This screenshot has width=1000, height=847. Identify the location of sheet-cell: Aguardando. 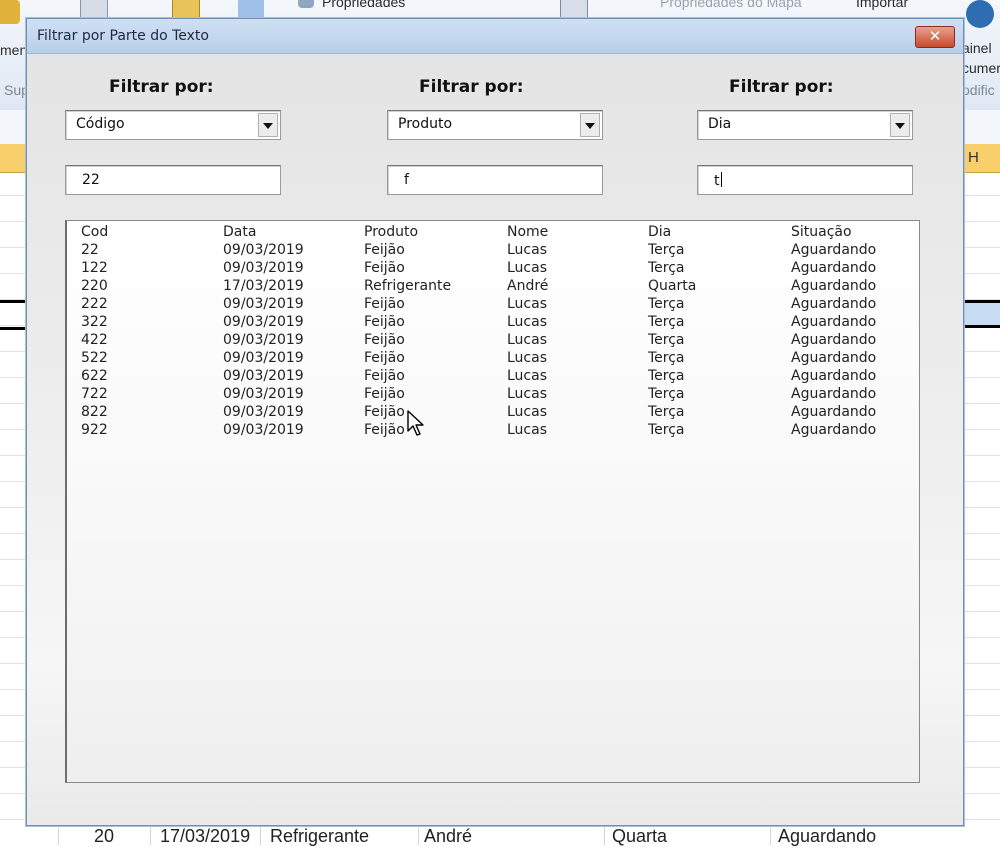
(827, 836).